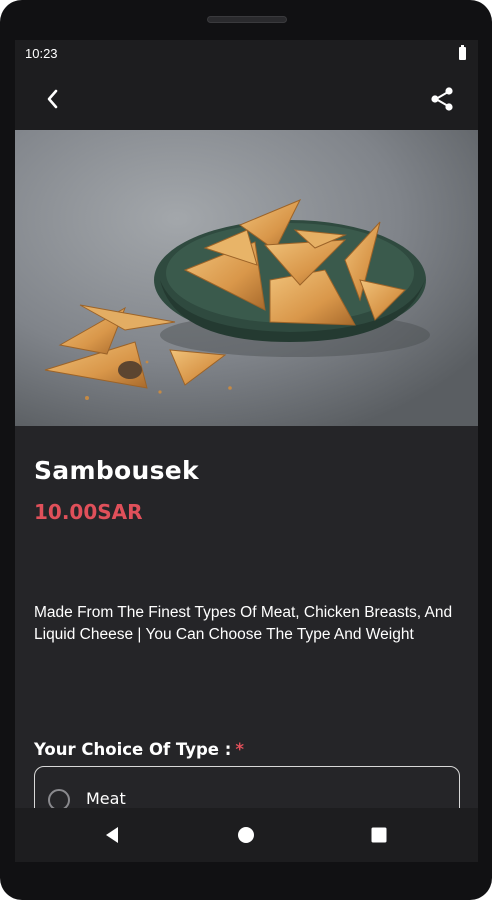 Image resolution: width=492 pixels, height=900 pixels. I want to click on choice-type-label: Your Choice Of Type : *, so click(139, 749).